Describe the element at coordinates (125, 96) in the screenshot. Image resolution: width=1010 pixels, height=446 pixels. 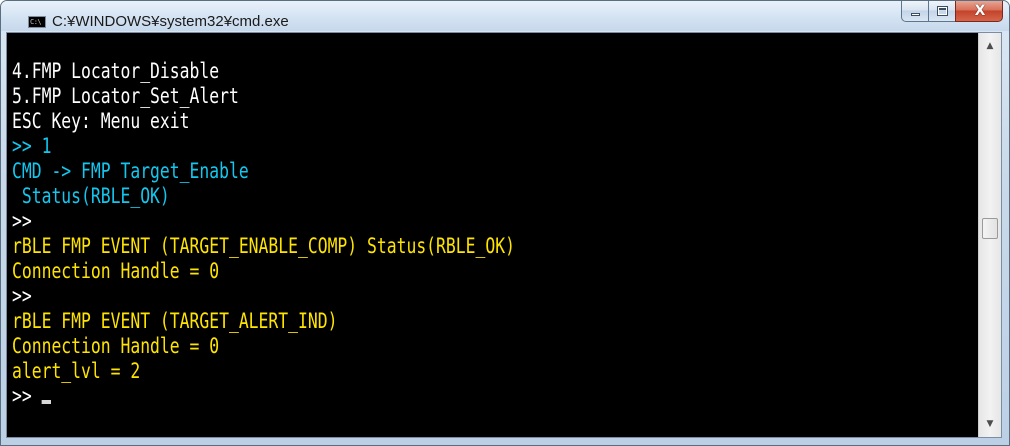
I see `console-line: 5.FMP Locator_Set_Alert` at that location.